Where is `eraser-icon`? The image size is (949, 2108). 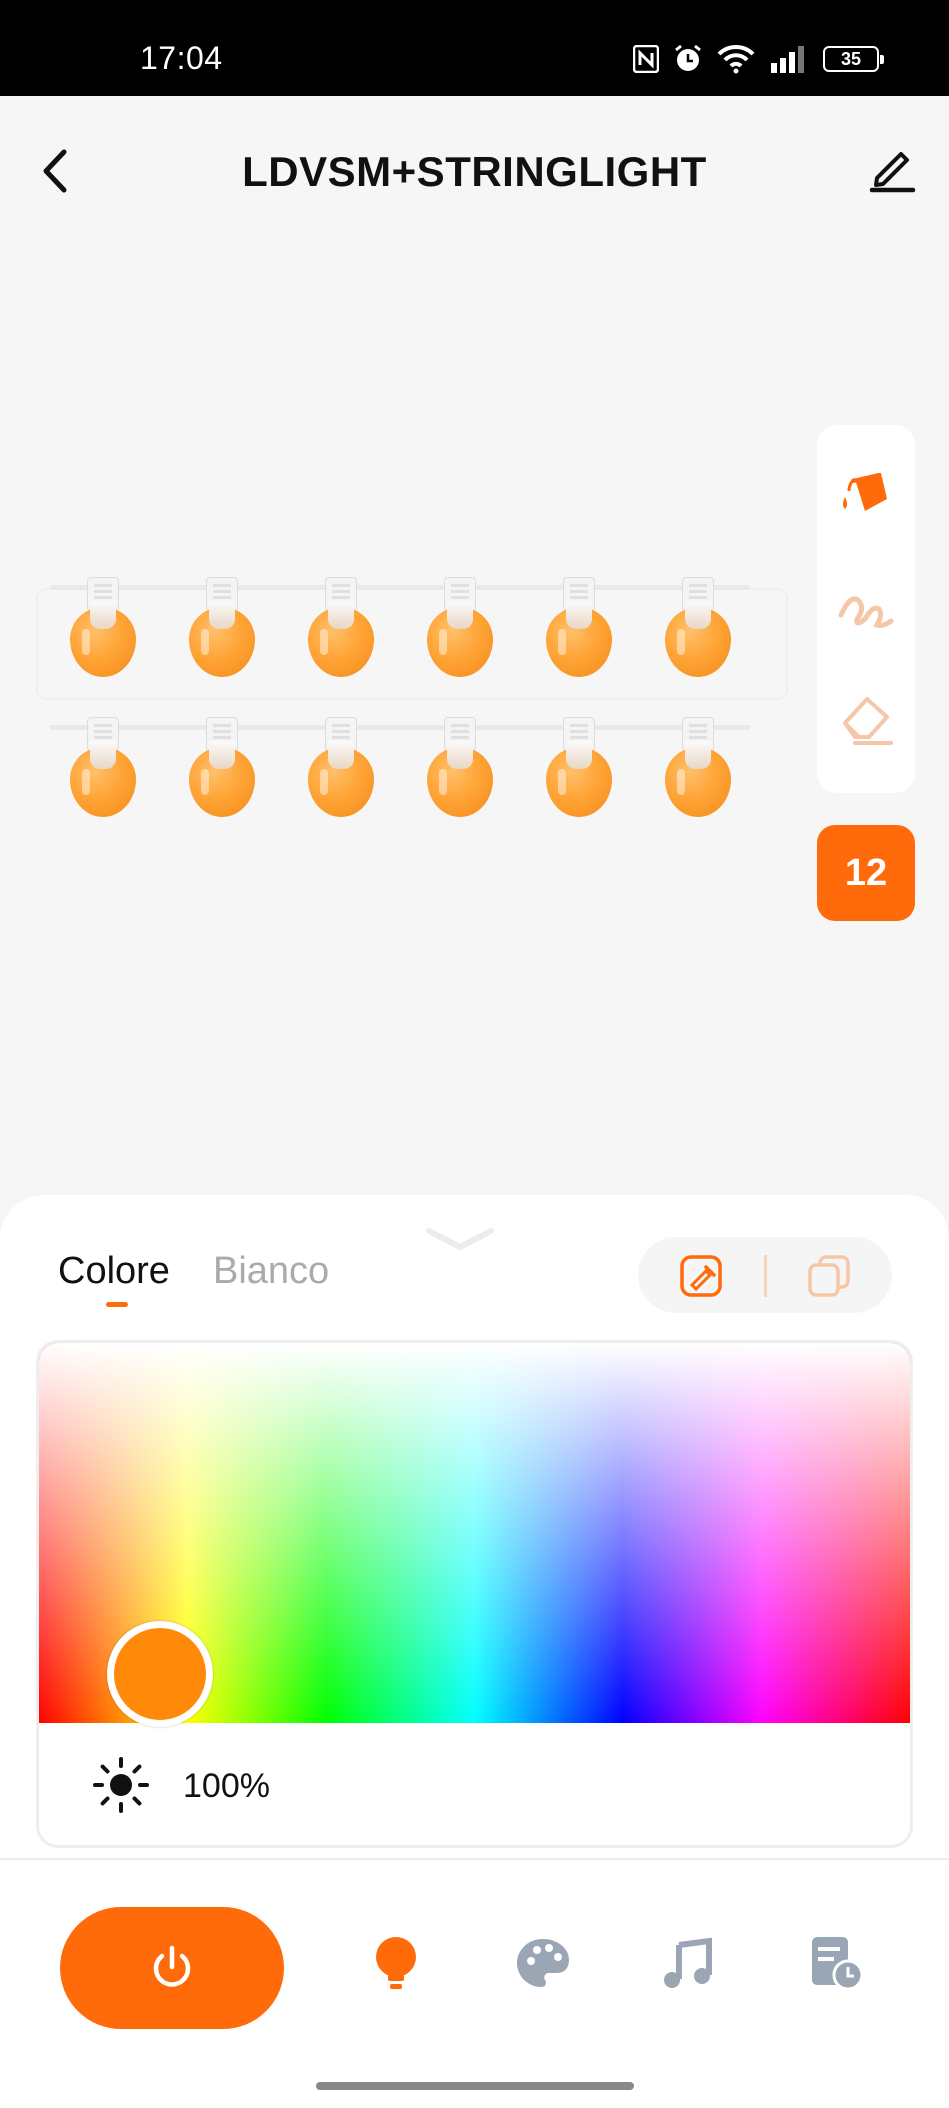
eraser-icon is located at coordinates (868, 721).